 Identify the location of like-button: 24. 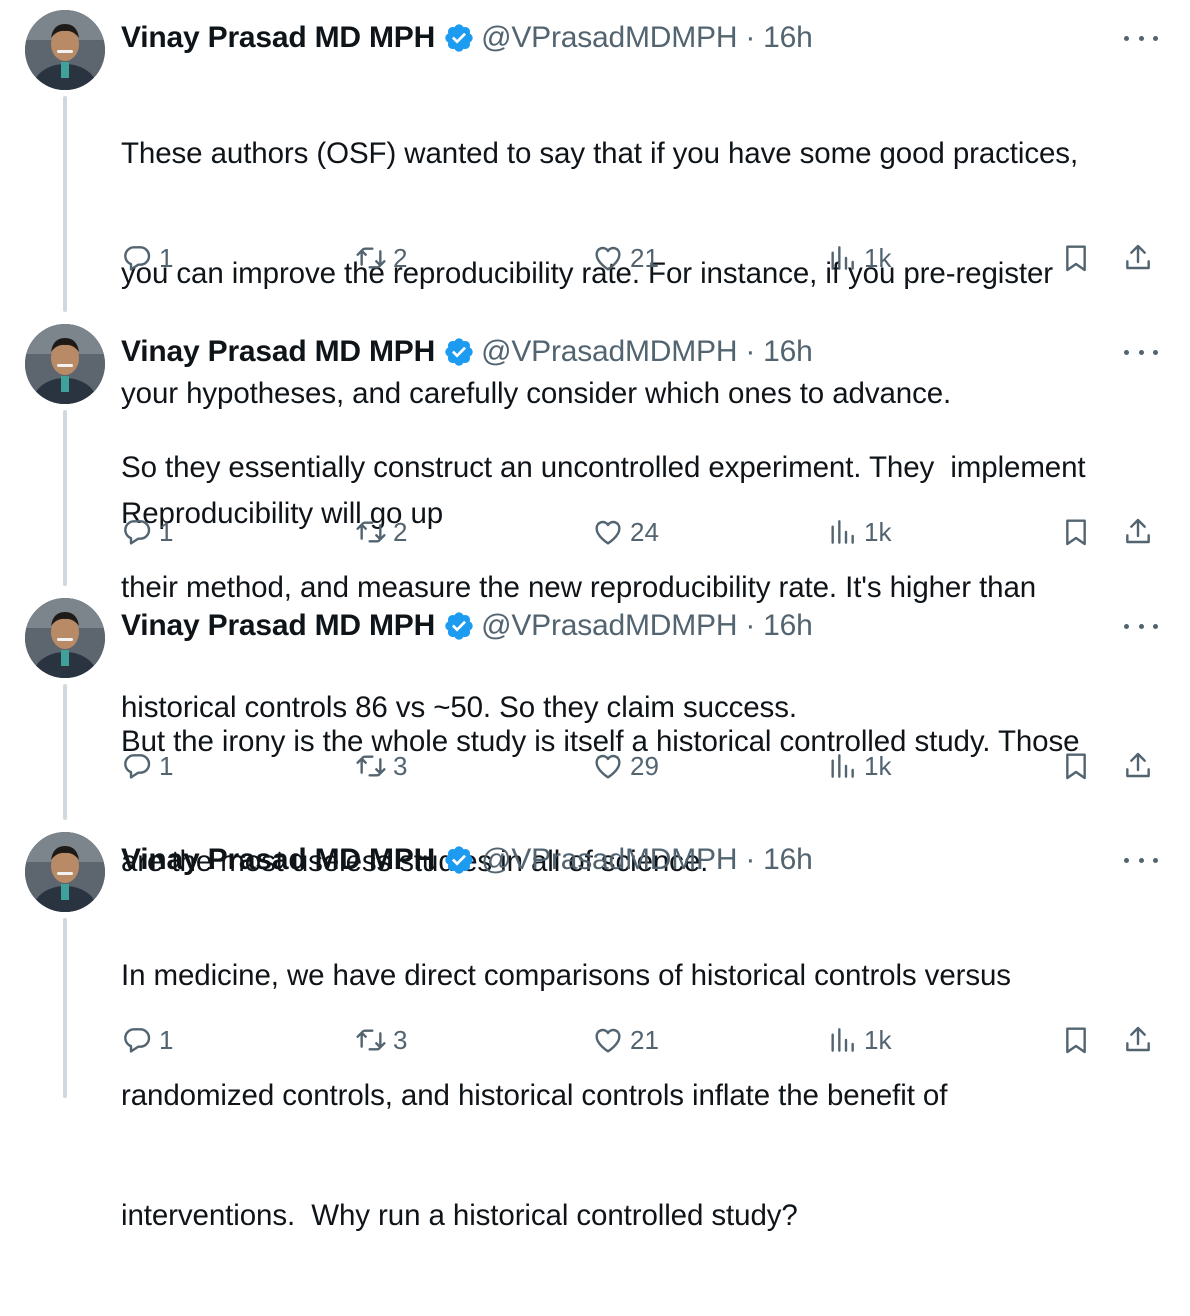
(625, 532).